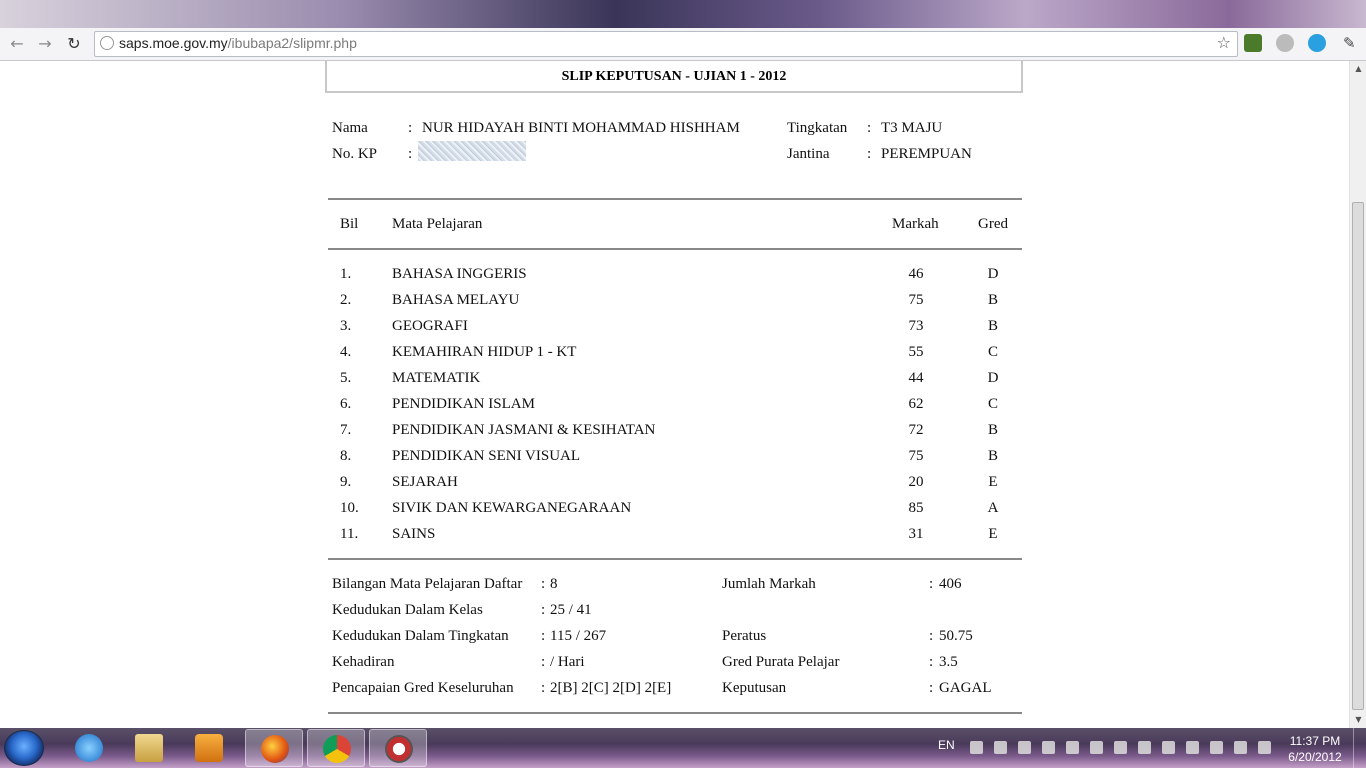 This screenshot has height=768, width=1366. What do you see at coordinates (956, 636) in the screenshot?
I see `summary-value: 50.75` at bounding box center [956, 636].